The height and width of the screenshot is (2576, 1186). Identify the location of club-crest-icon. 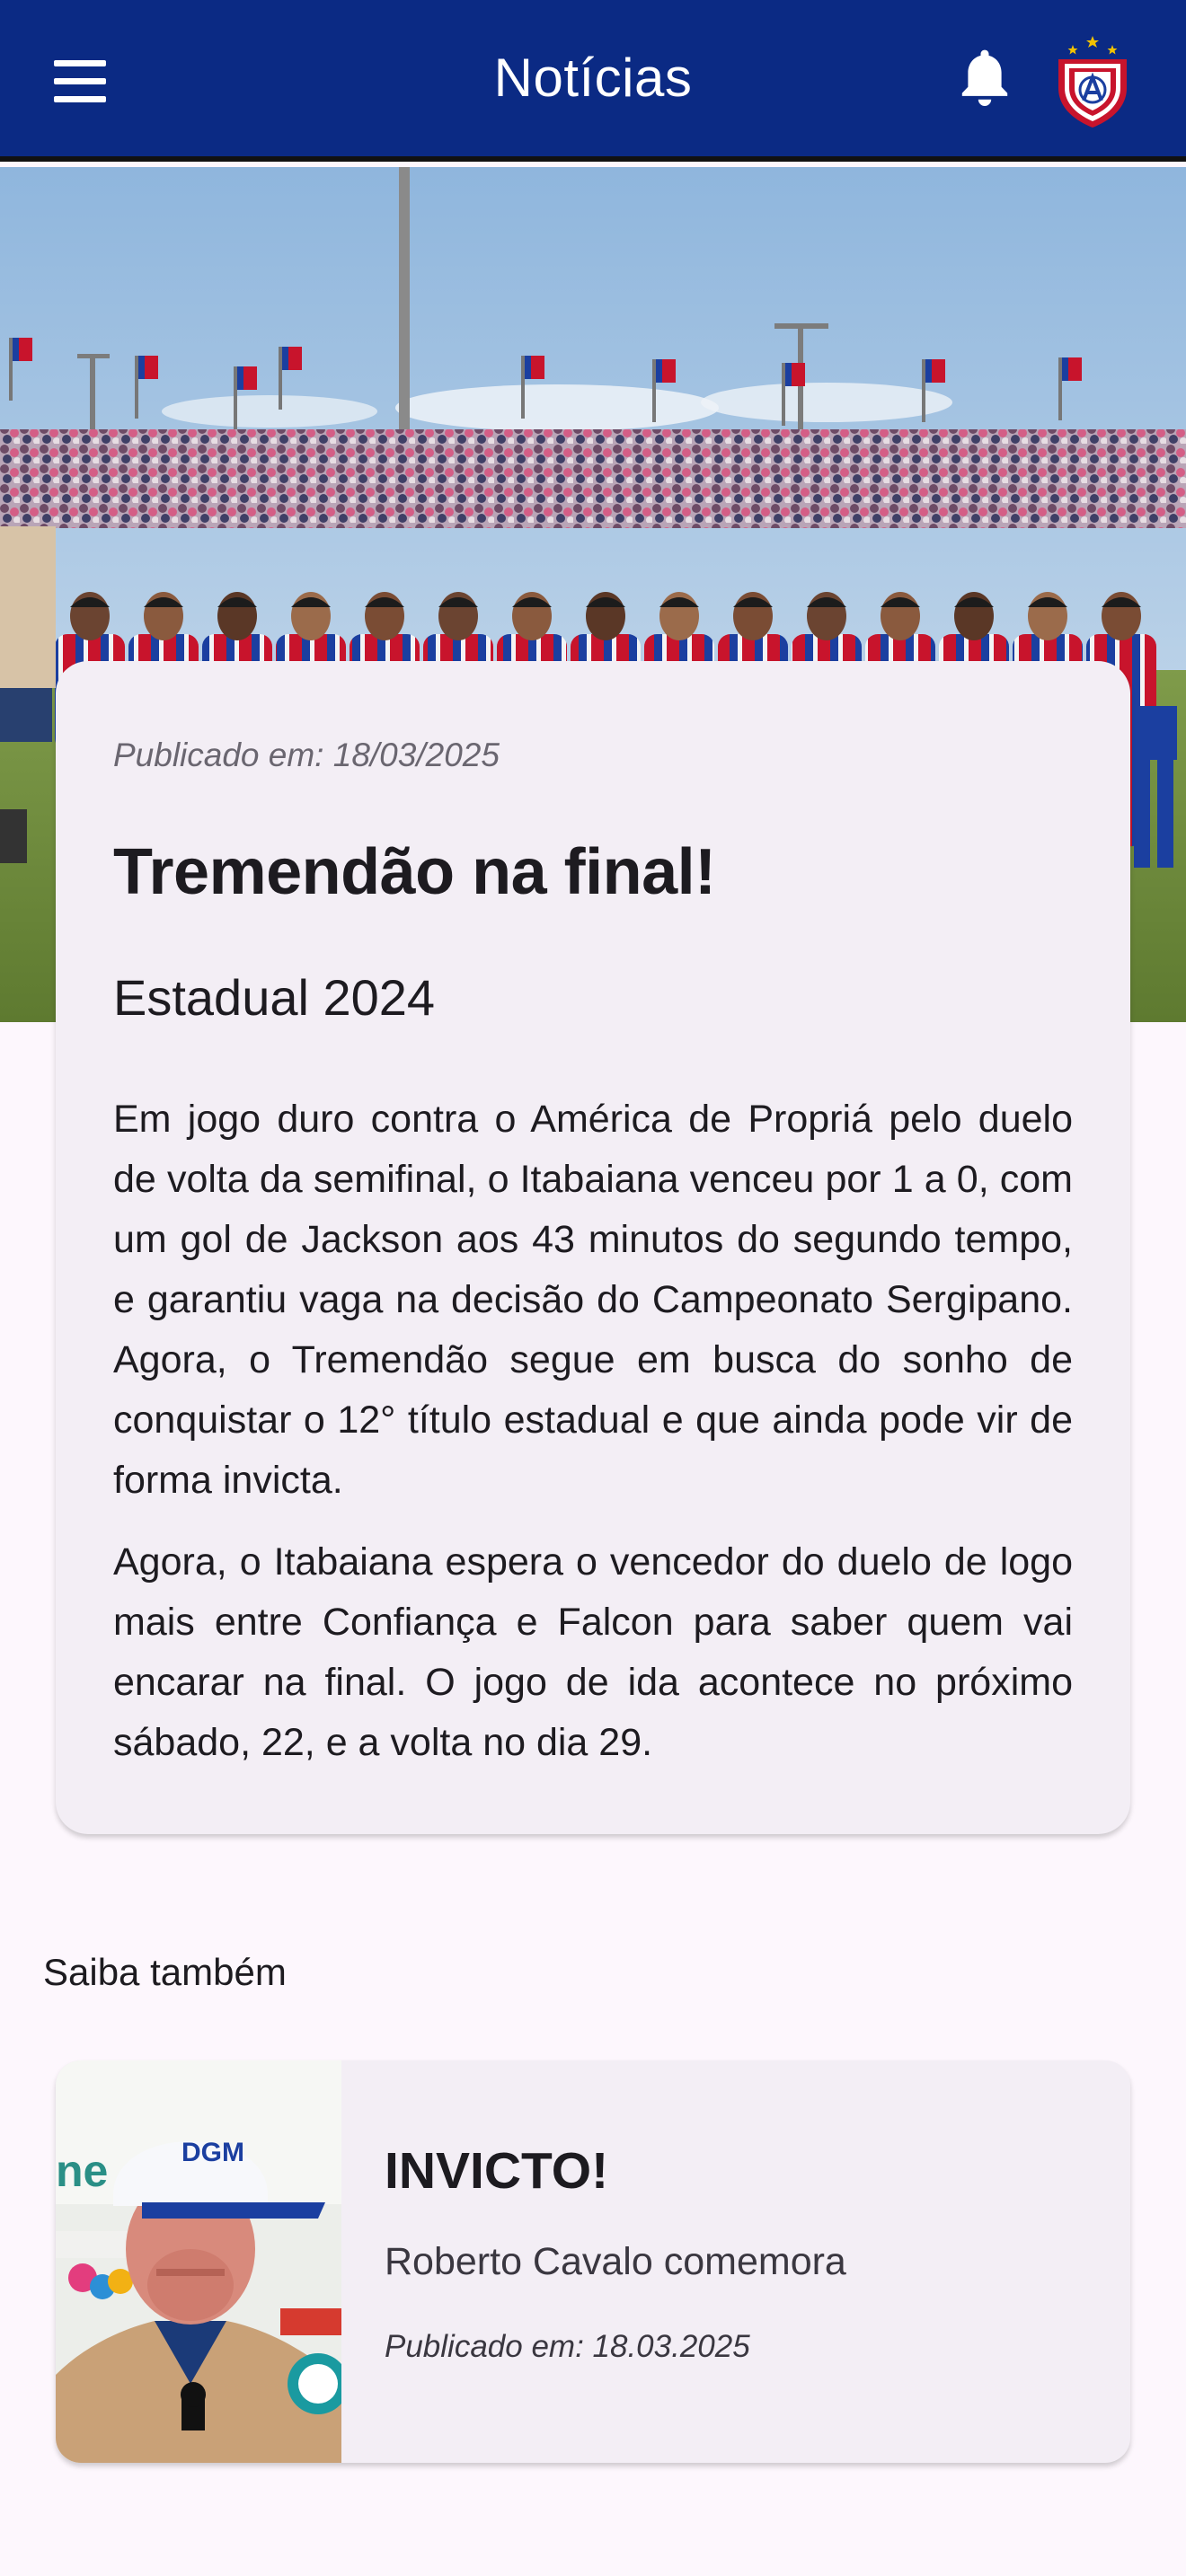
(1092, 82).